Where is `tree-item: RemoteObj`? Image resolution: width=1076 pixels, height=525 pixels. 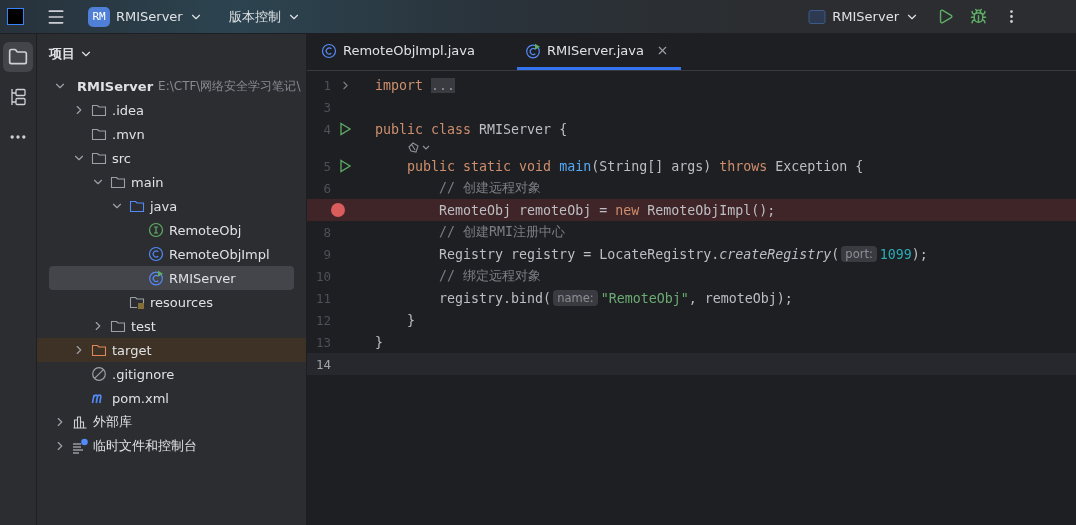
tree-item: RemoteObj is located at coordinates (171, 230).